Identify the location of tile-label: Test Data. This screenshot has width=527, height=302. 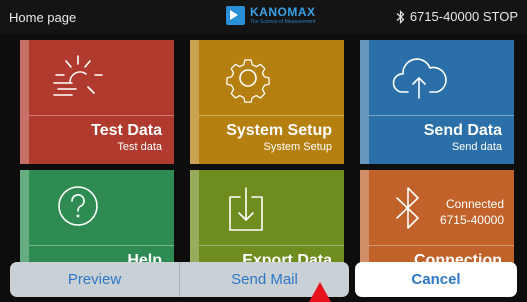
(126, 130).